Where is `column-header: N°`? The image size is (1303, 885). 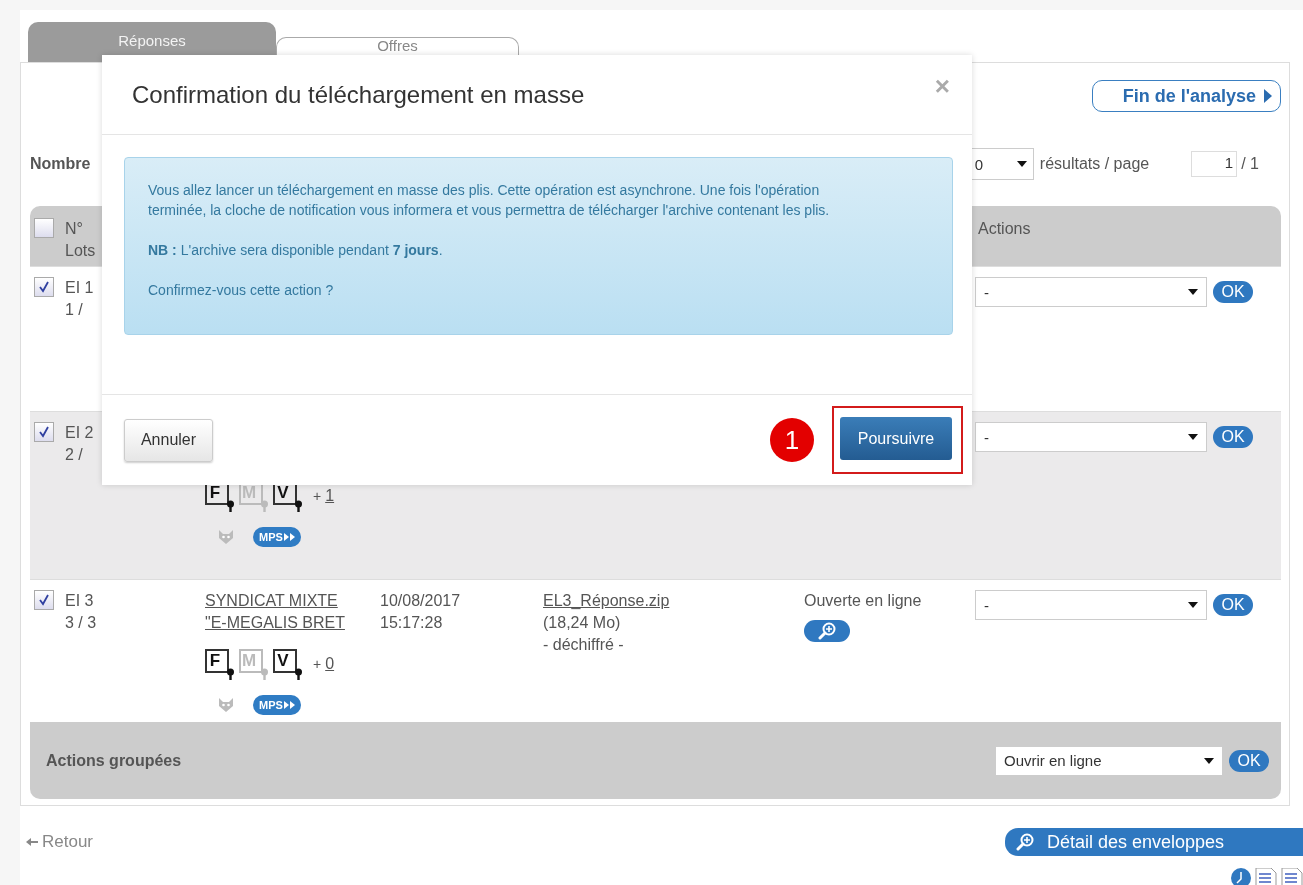
column-header: N° is located at coordinates (74, 229).